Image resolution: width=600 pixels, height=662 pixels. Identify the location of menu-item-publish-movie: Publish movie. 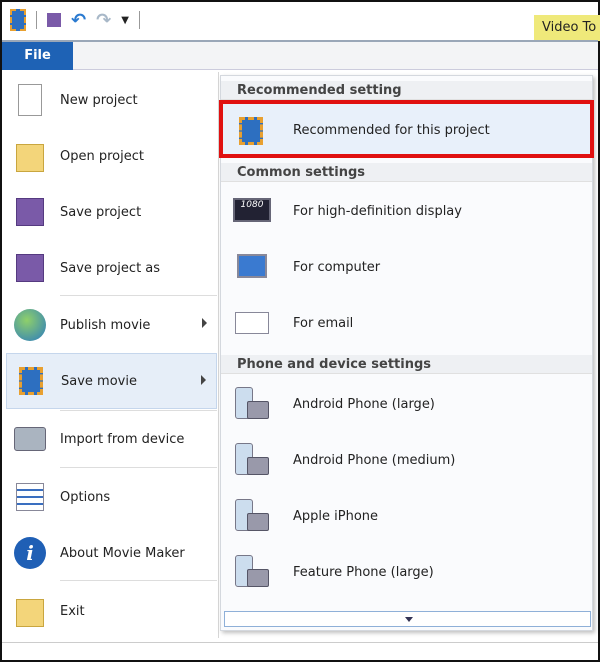
(111, 325).